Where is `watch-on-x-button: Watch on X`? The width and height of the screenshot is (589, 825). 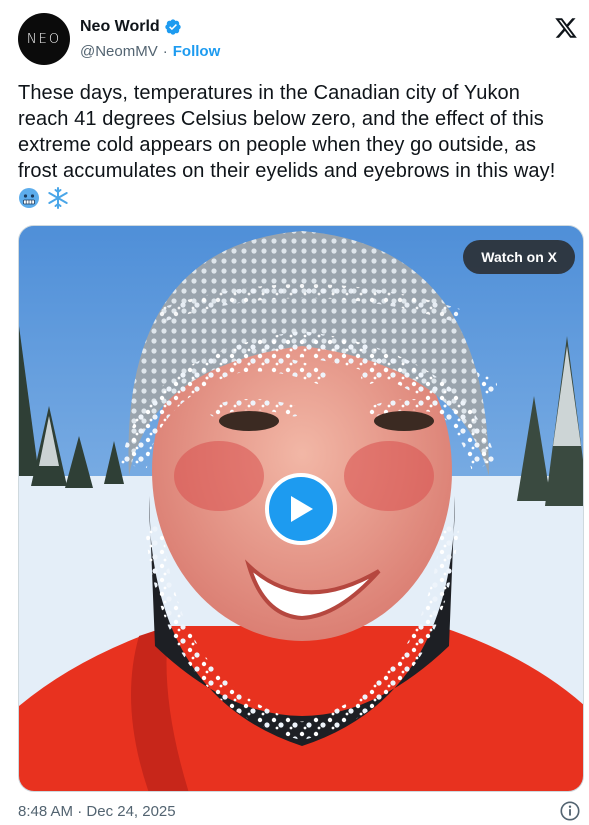
watch-on-x-button: Watch on X is located at coordinates (519, 257).